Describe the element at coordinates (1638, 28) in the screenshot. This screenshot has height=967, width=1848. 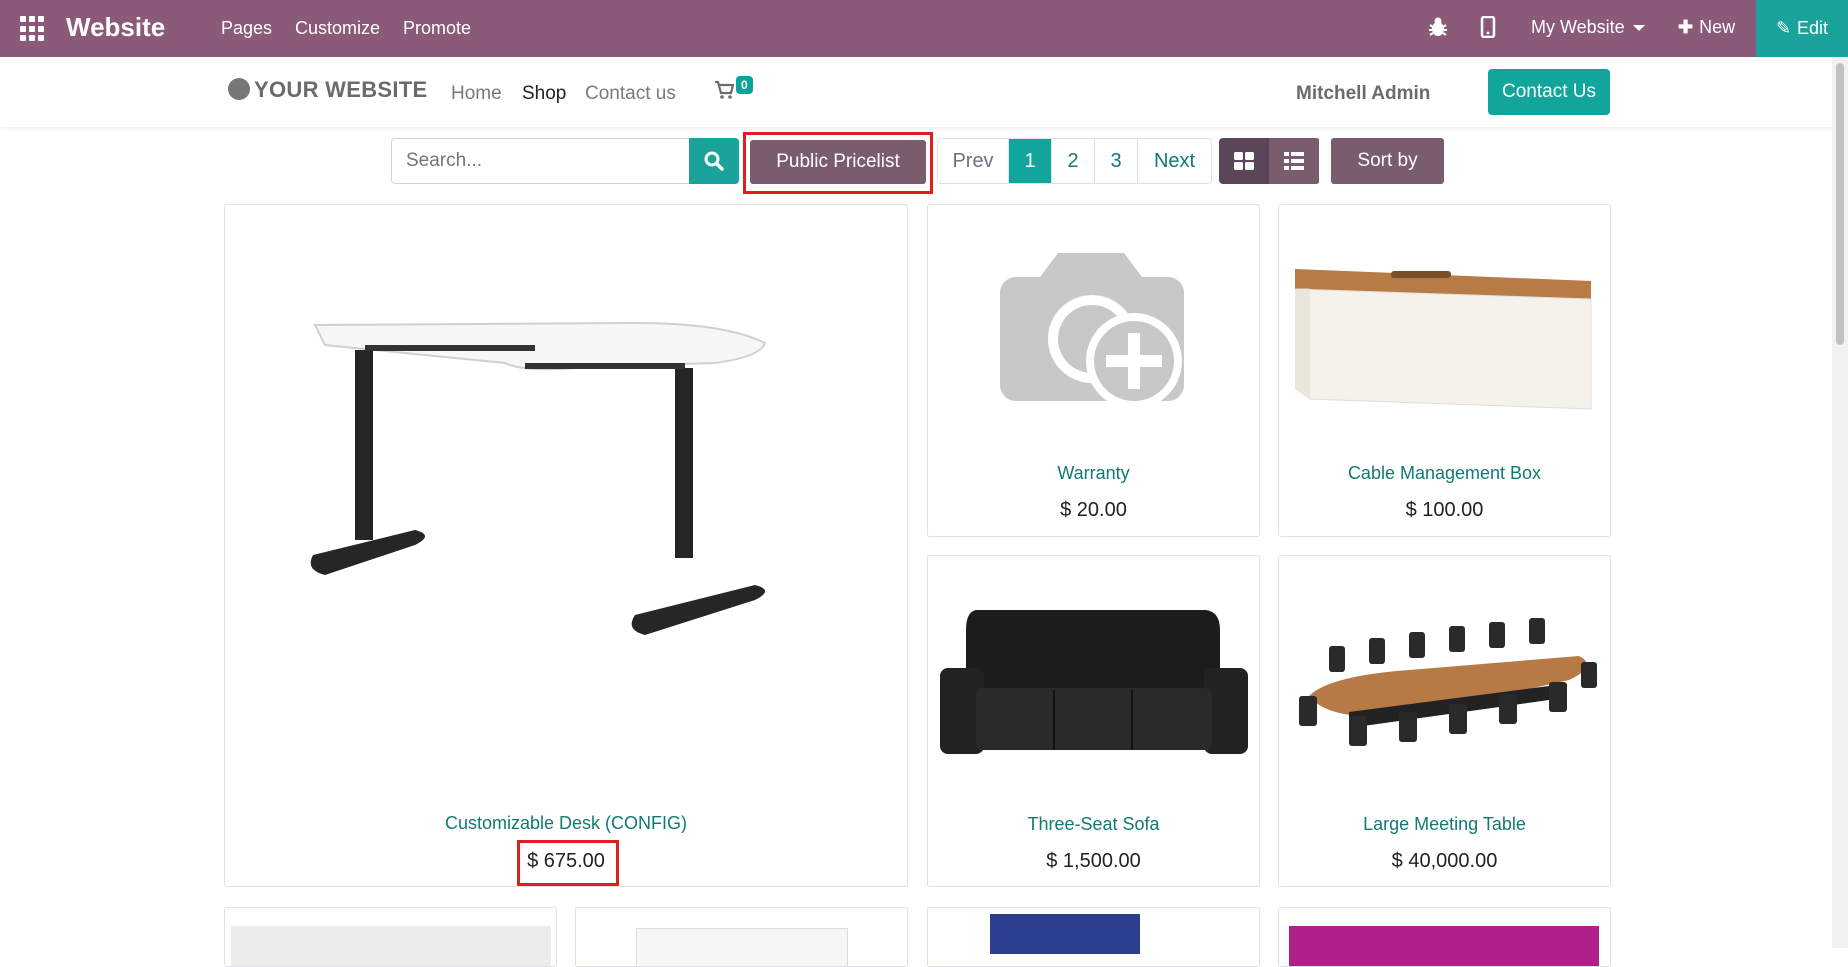
I see `caret-down-icon` at that location.